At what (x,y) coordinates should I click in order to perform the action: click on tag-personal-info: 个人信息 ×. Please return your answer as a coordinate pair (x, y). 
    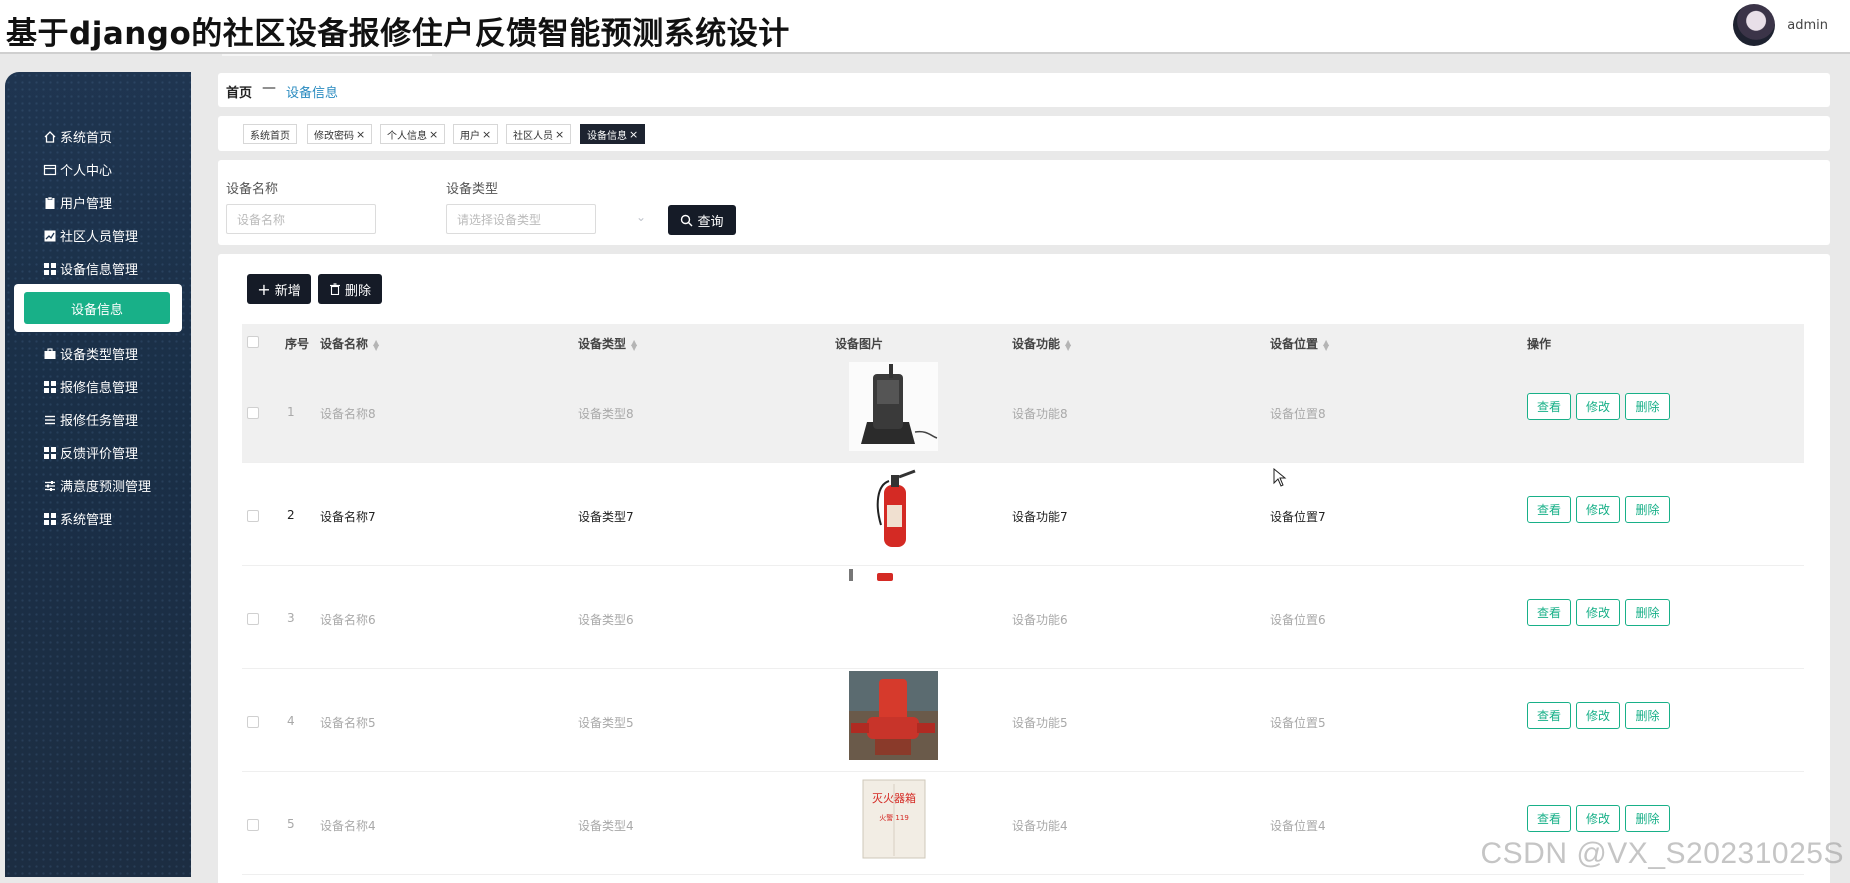
    Looking at the image, I should click on (413, 134).